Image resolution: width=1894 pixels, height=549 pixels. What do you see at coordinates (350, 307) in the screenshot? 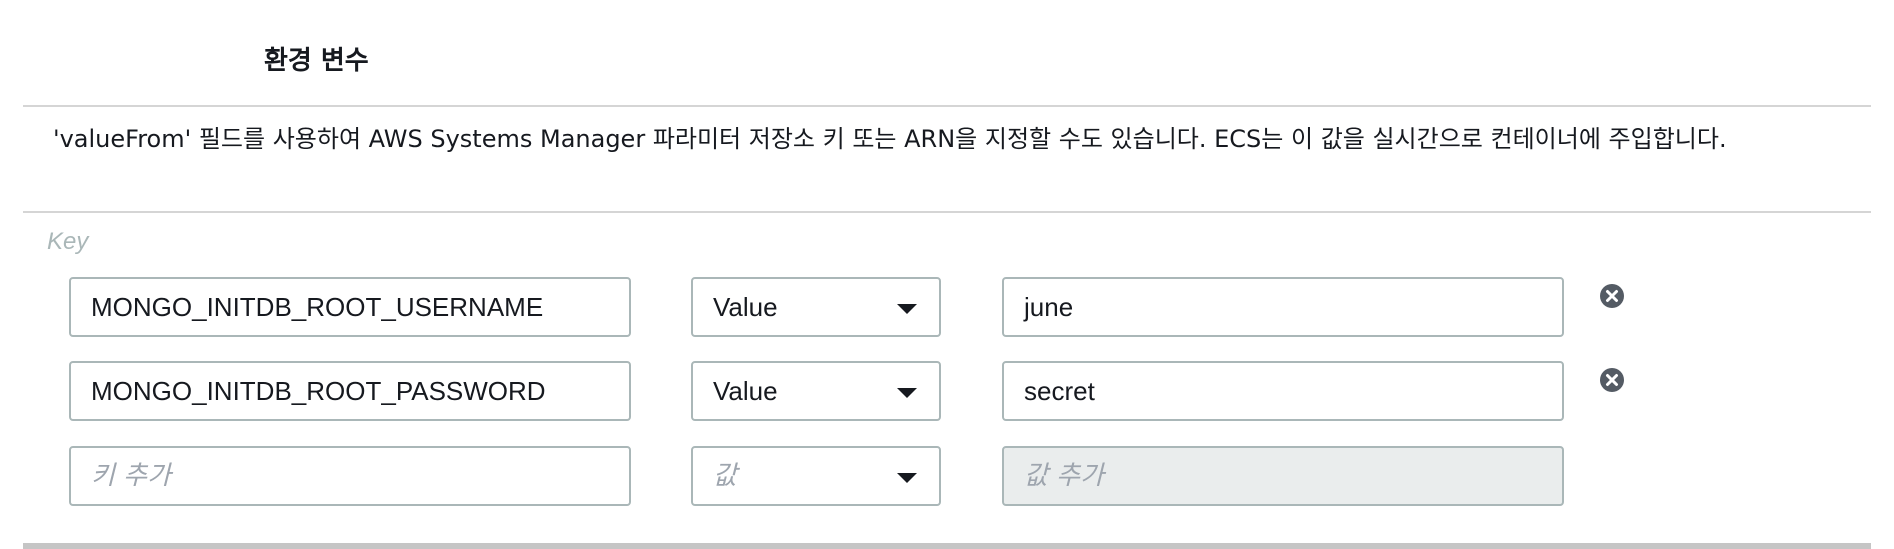
I see `env-key-input: MONGO_INITDB_ROOT_USERNAME` at bounding box center [350, 307].